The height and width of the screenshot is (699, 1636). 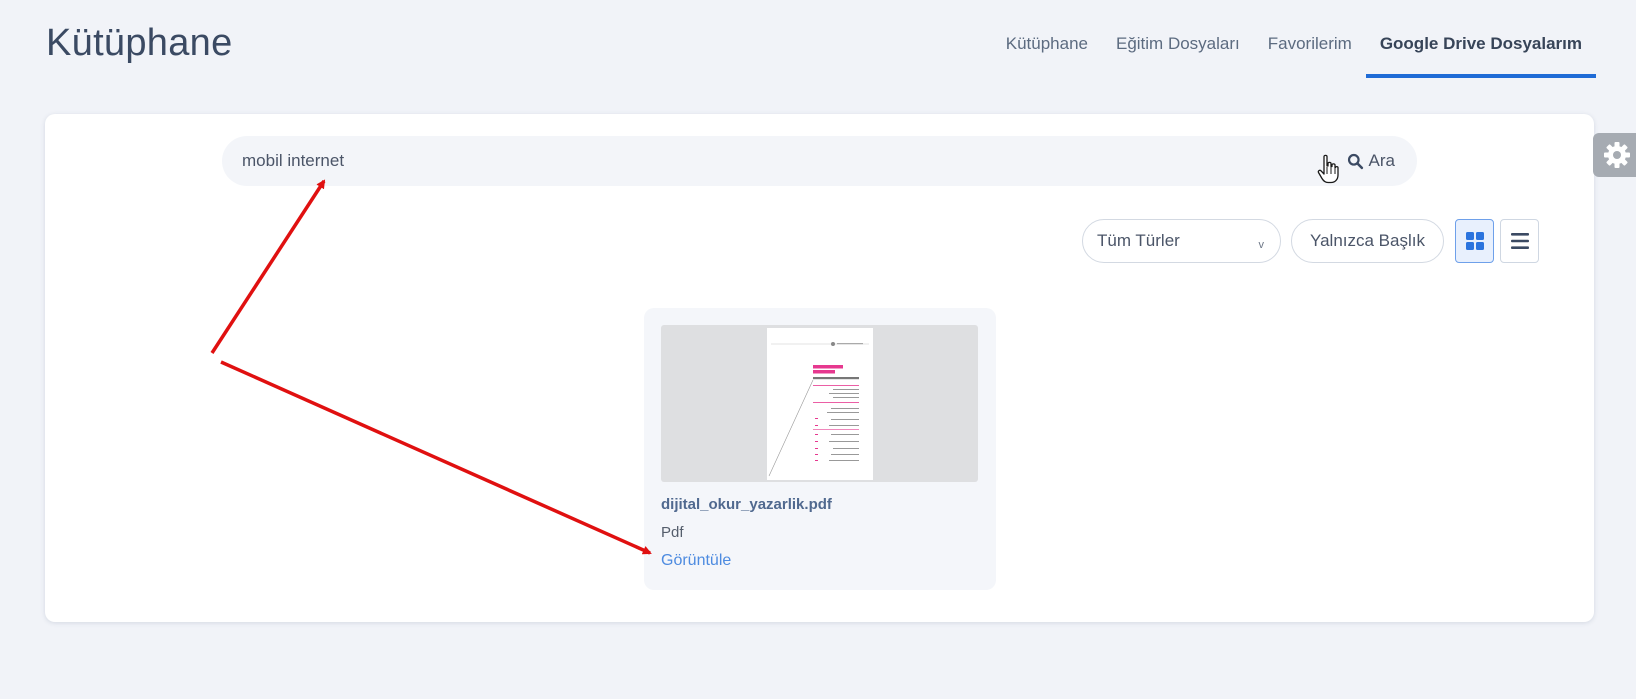 I want to click on file-type: Pdf, so click(x=672, y=532).